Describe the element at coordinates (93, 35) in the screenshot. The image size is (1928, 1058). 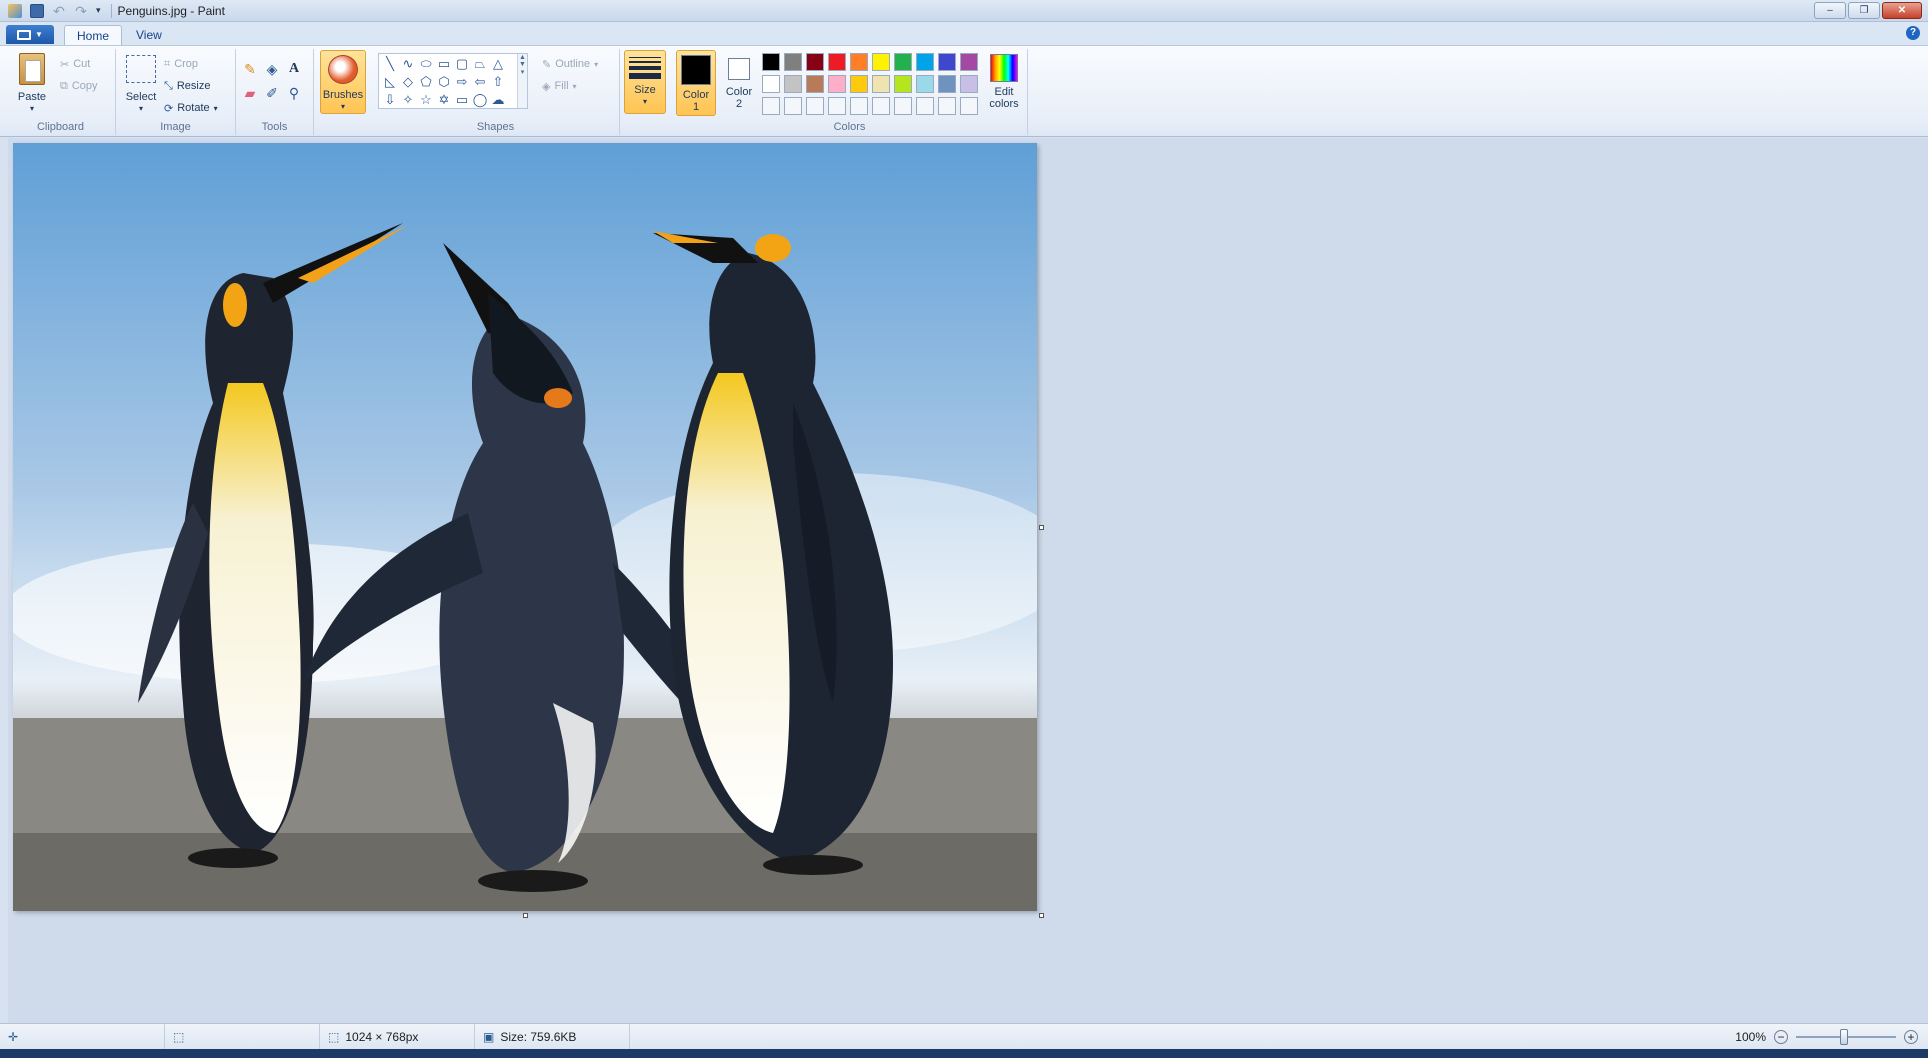
I see `tab-home: Home` at that location.